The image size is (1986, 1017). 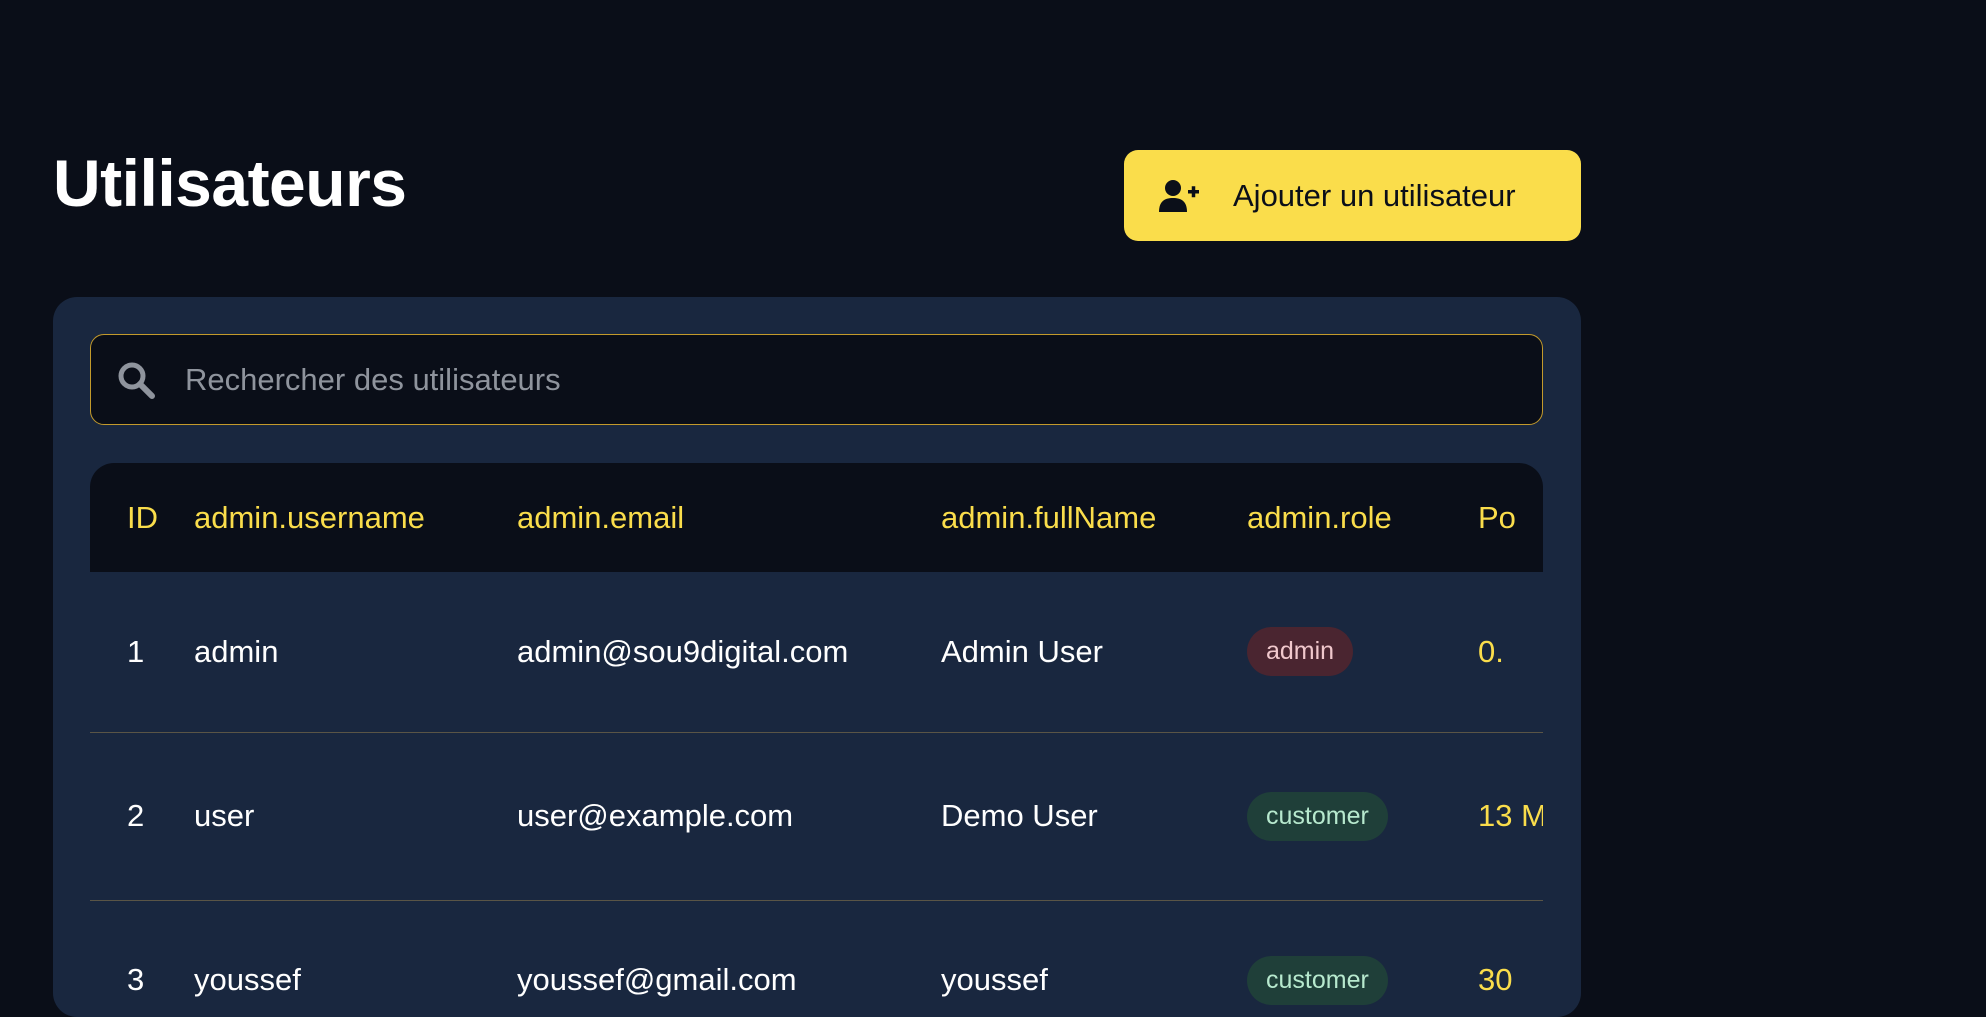 What do you see at coordinates (1510, 815) in the screenshot?
I see `cell-points: 13 M` at bounding box center [1510, 815].